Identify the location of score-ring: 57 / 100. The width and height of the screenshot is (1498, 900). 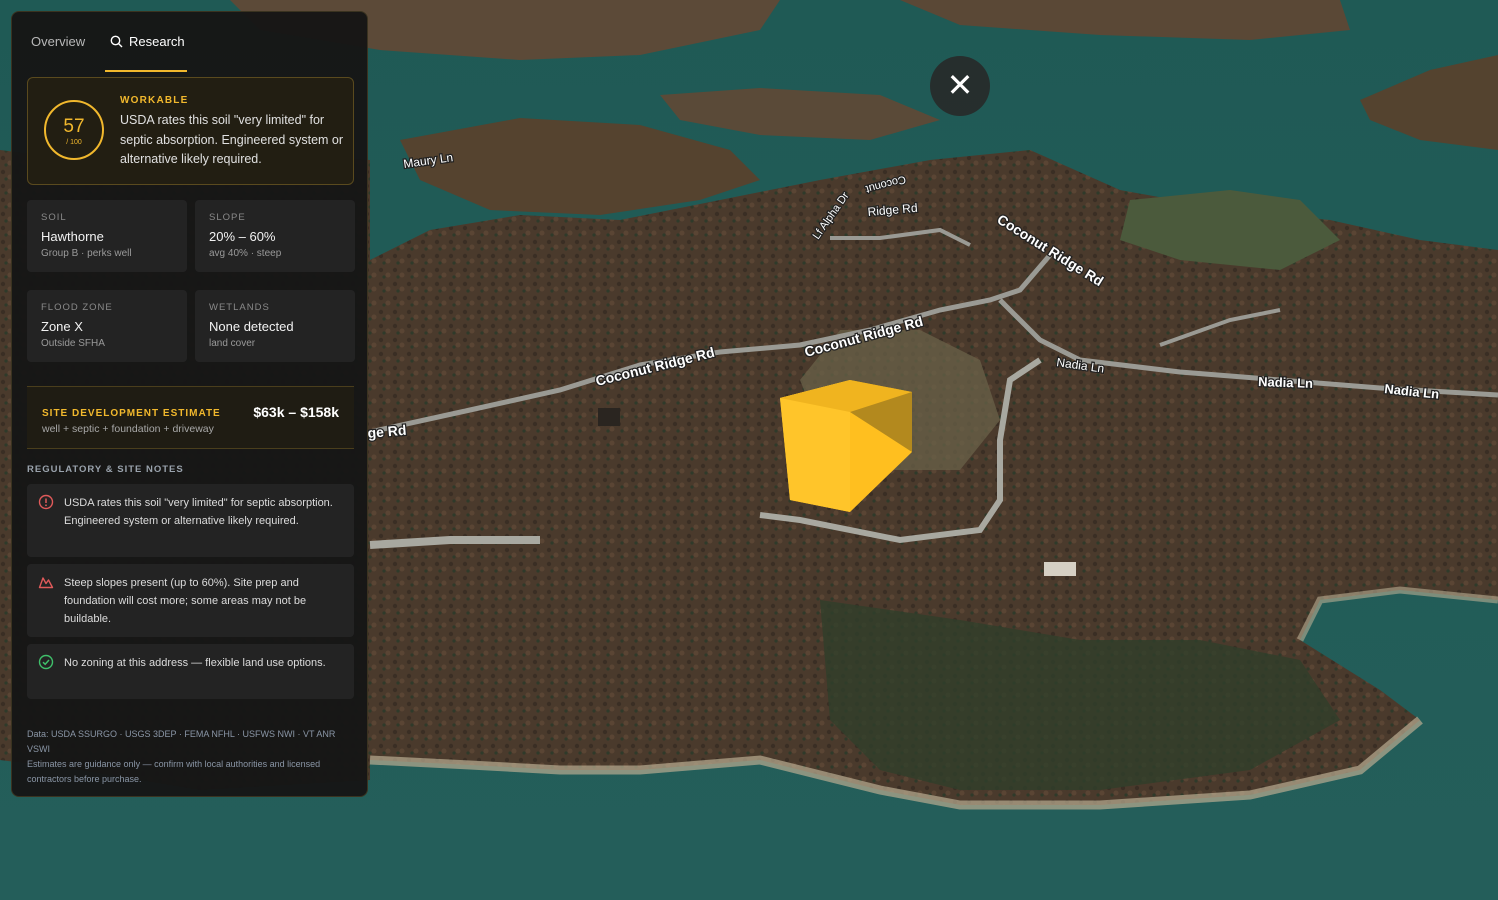
(74, 130).